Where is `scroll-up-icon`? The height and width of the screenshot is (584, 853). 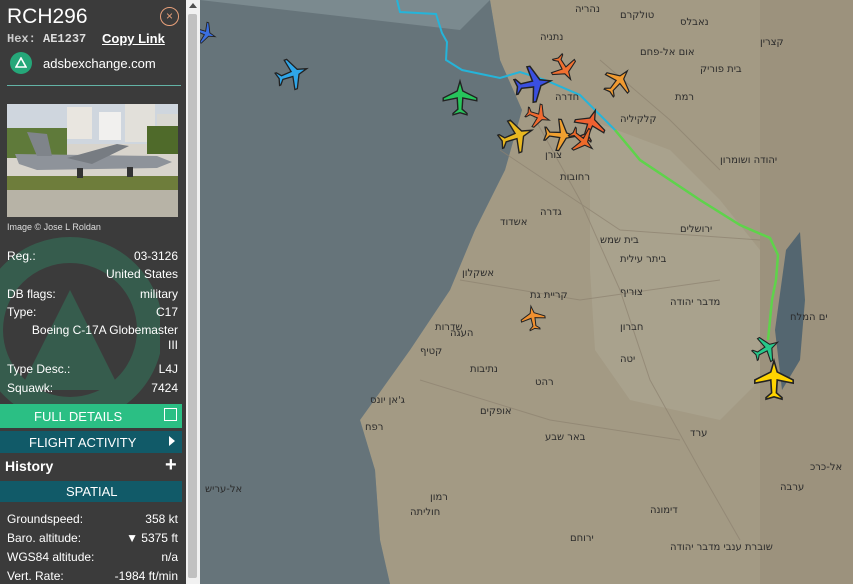
scroll-up-icon is located at coordinates (193, 5).